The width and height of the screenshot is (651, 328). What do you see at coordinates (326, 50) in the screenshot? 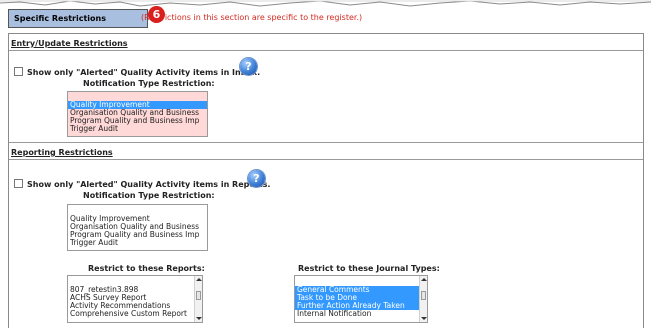
I see `entry-divider` at bounding box center [326, 50].